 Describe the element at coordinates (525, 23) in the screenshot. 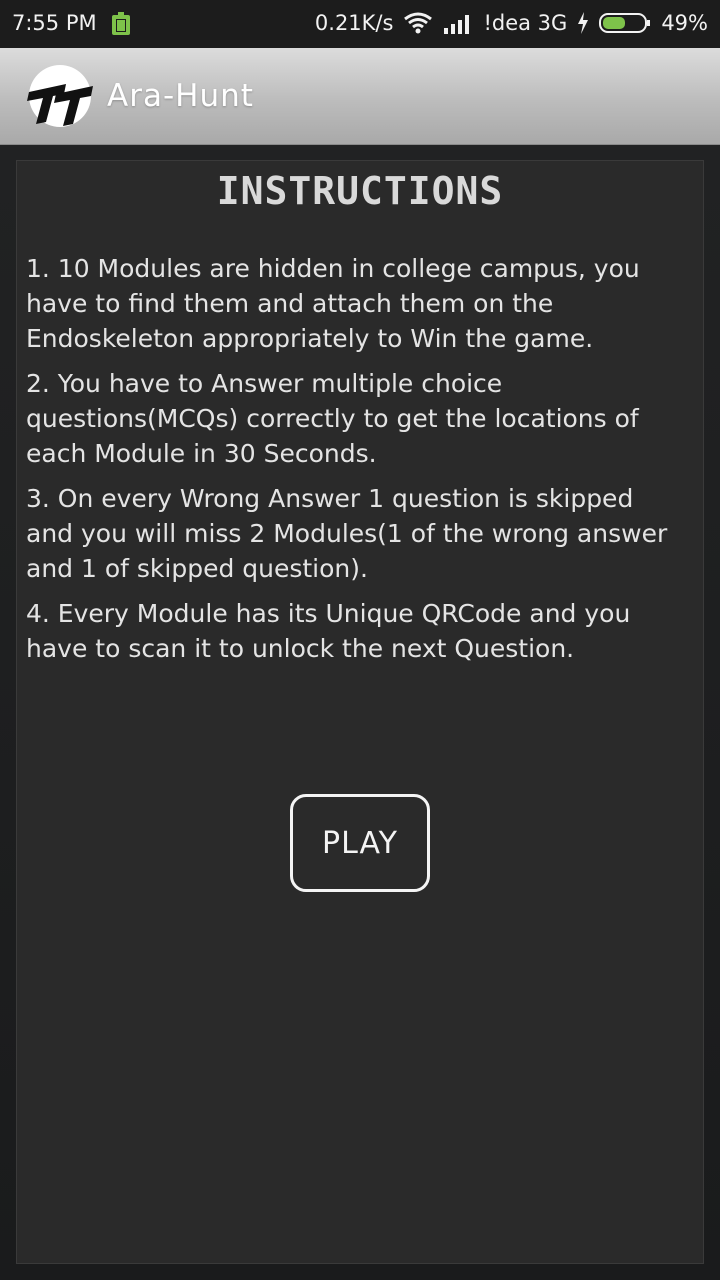

I see `carrier-name: !dea 3G` at that location.